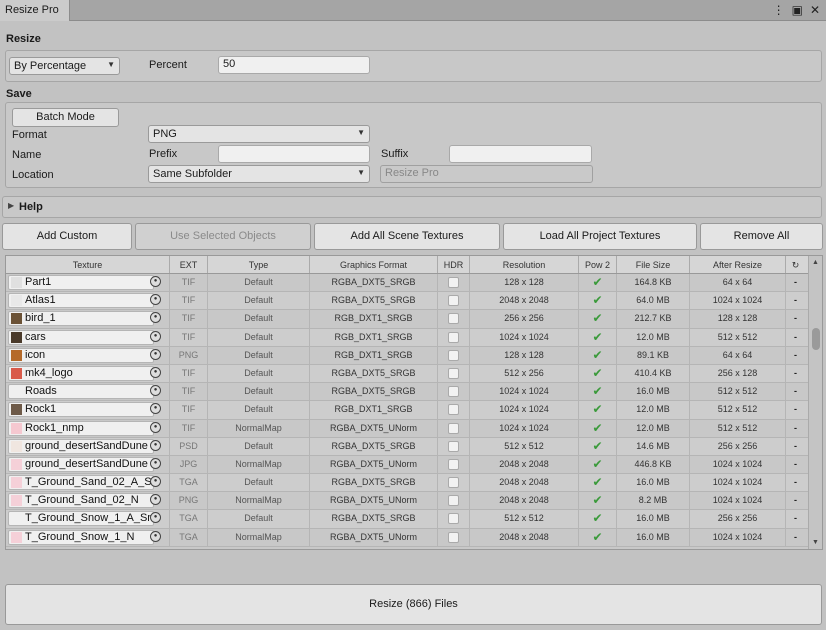 This screenshot has height=630, width=826. I want to click on col-pow2: Pow 2, so click(598, 264).